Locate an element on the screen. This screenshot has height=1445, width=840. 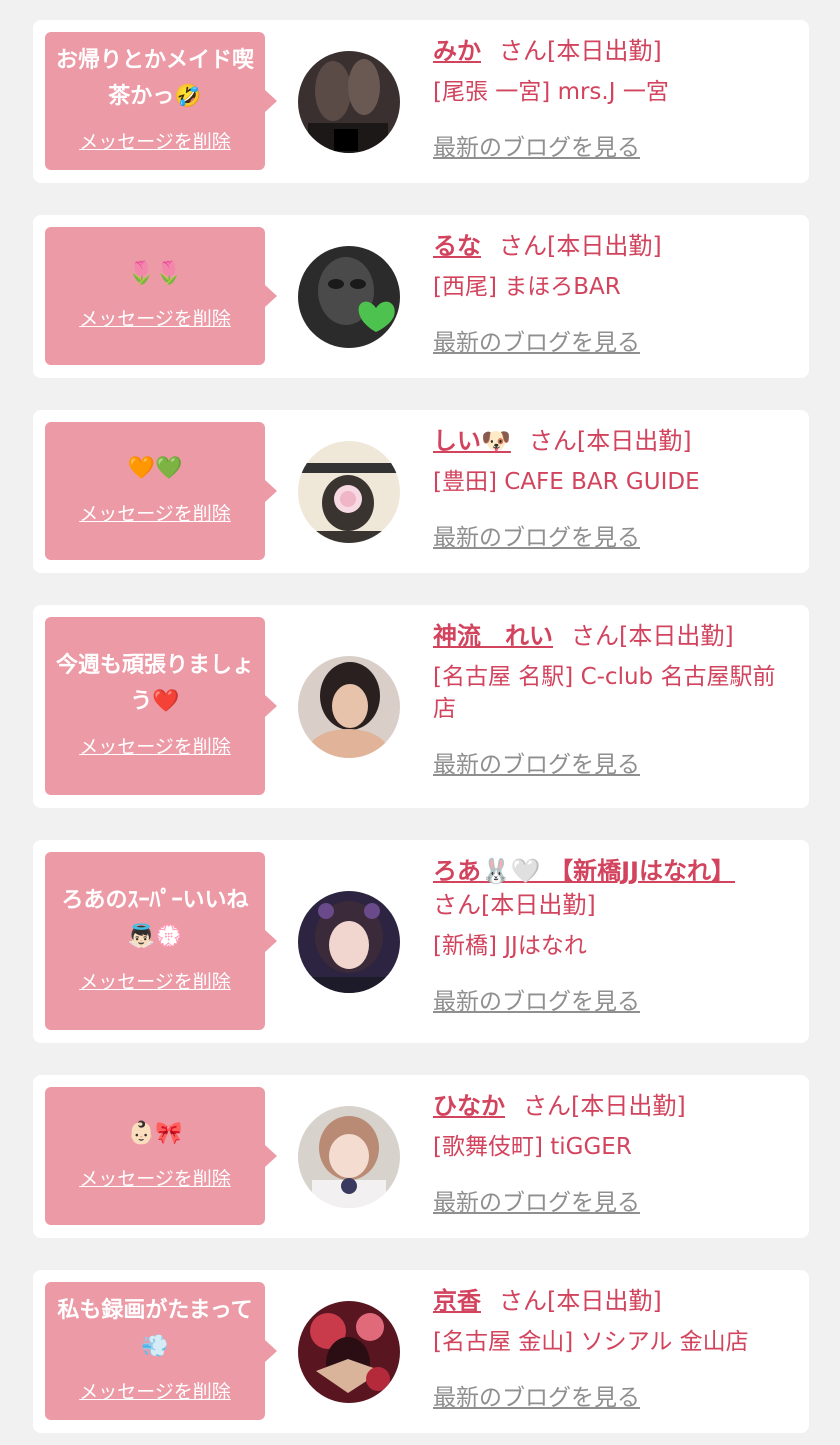
shop-location: [西尾] まほろBAR is located at coordinates (527, 287).